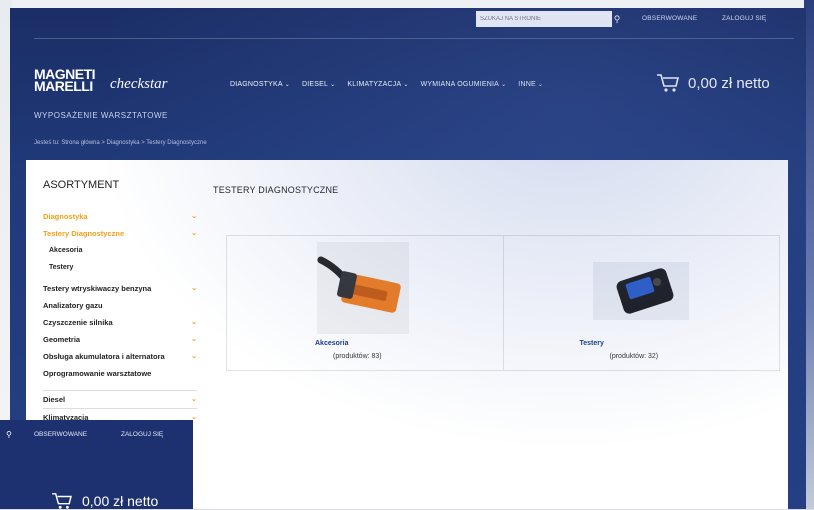 This screenshot has width=814, height=510. I want to click on header-divider, so click(414, 38).